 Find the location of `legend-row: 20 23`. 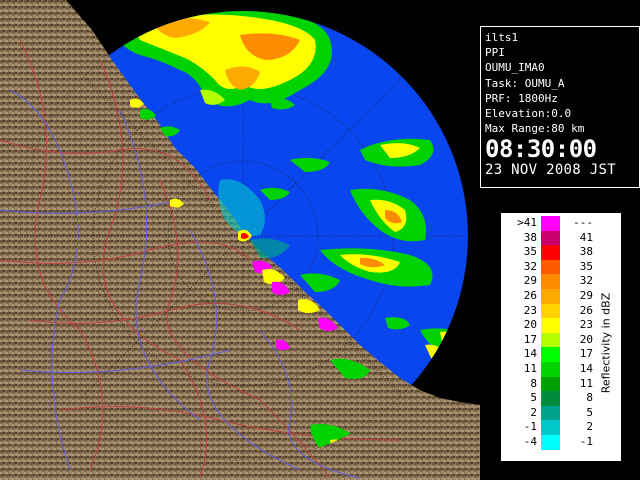

legend-row: 20 23 is located at coordinates (555, 325).